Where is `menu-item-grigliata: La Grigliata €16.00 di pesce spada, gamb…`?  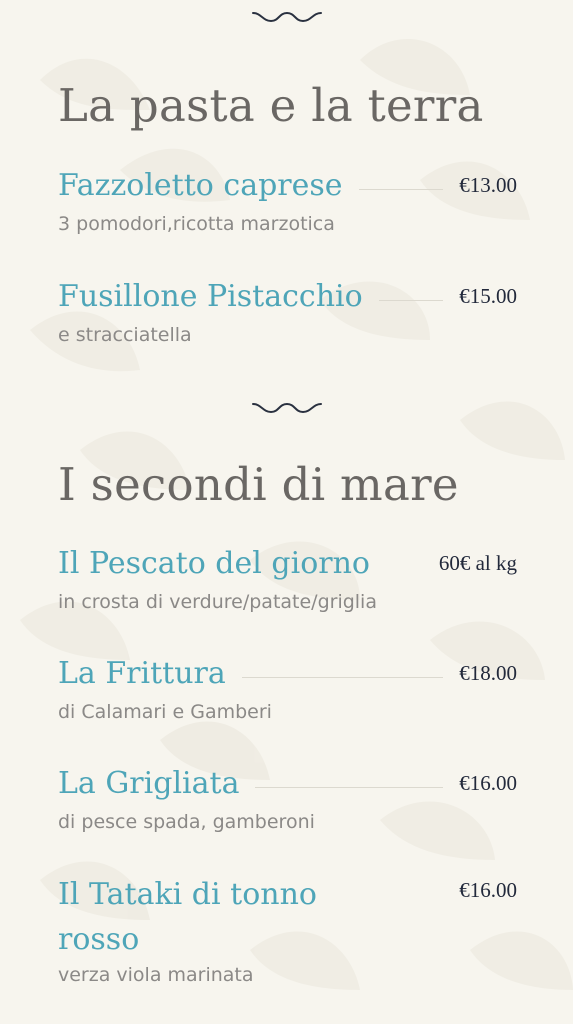 menu-item-grigliata: La Grigliata €16.00 di pesce spada, gamb… is located at coordinates (287, 799).